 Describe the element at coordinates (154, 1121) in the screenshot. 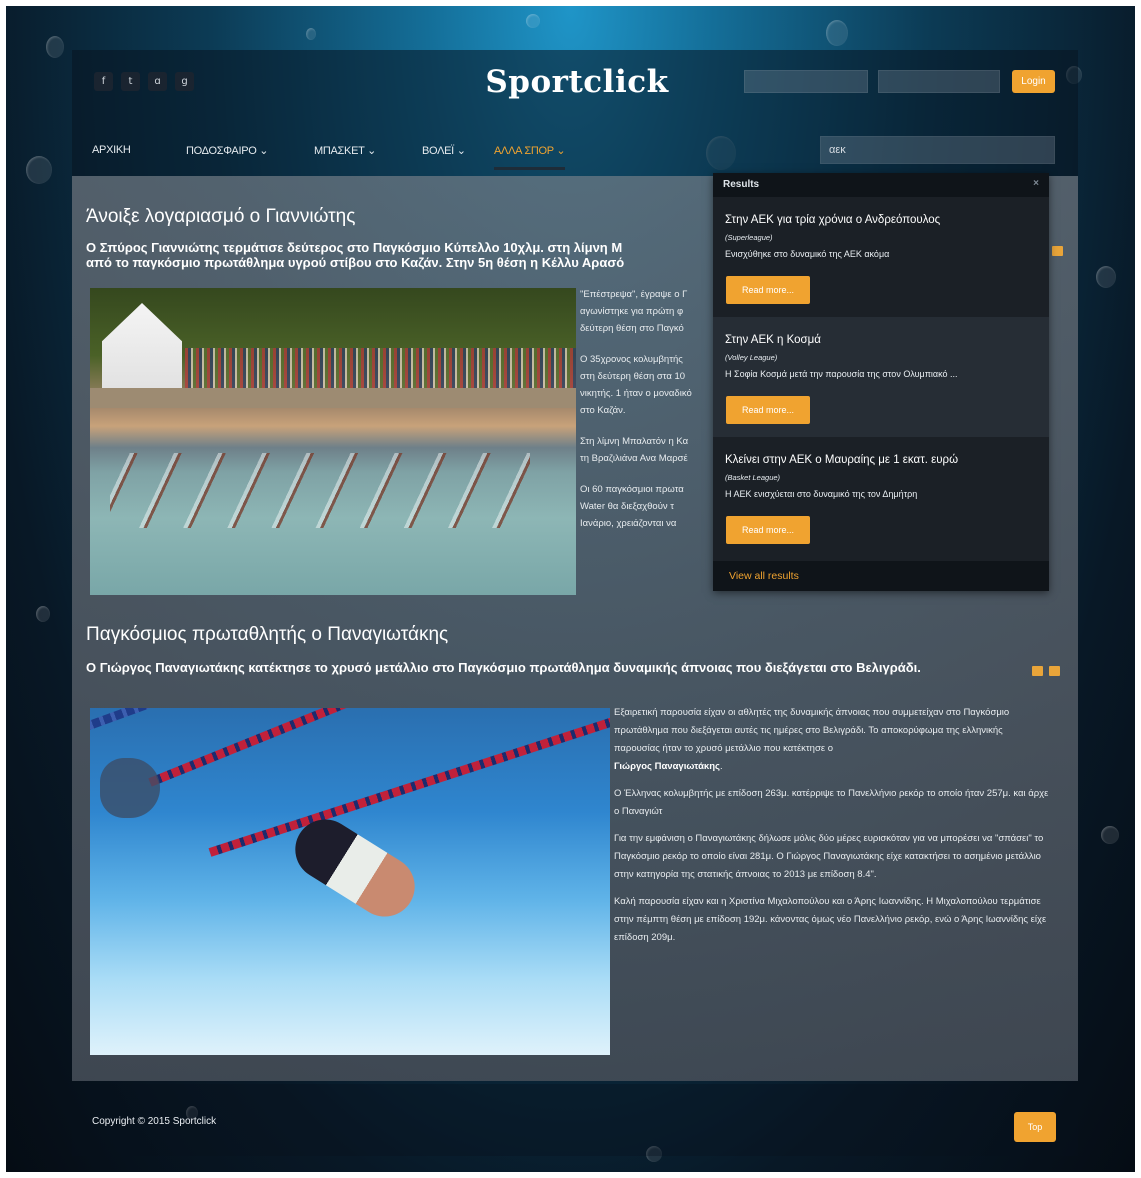

I see `copyright-text: Copyright © 2015 Sportclick` at that location.